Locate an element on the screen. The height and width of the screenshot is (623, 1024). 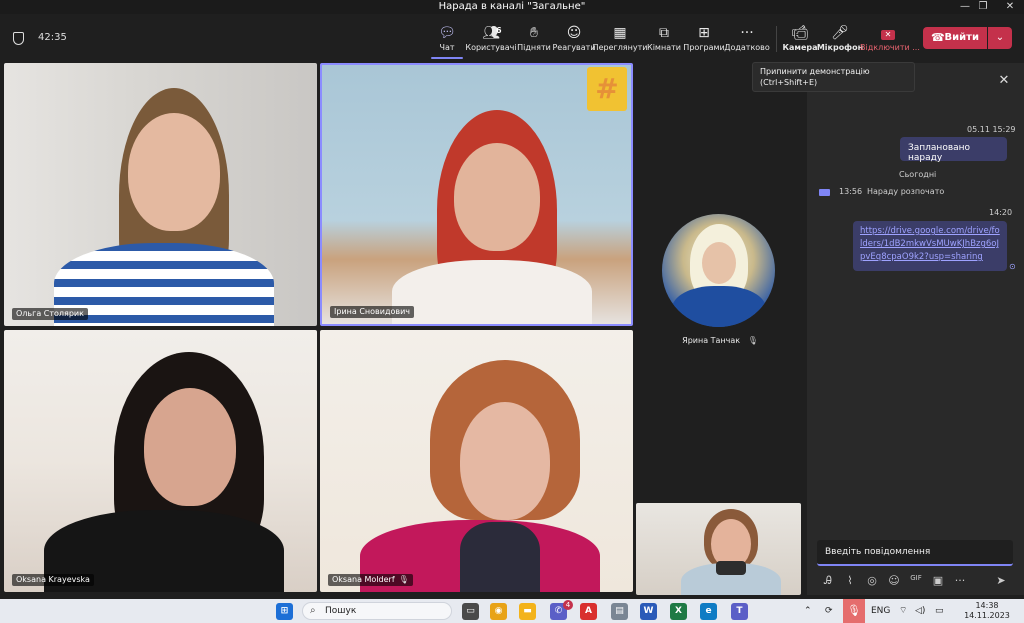
maximize-button: ❐ is located at coordinates (983, 6).